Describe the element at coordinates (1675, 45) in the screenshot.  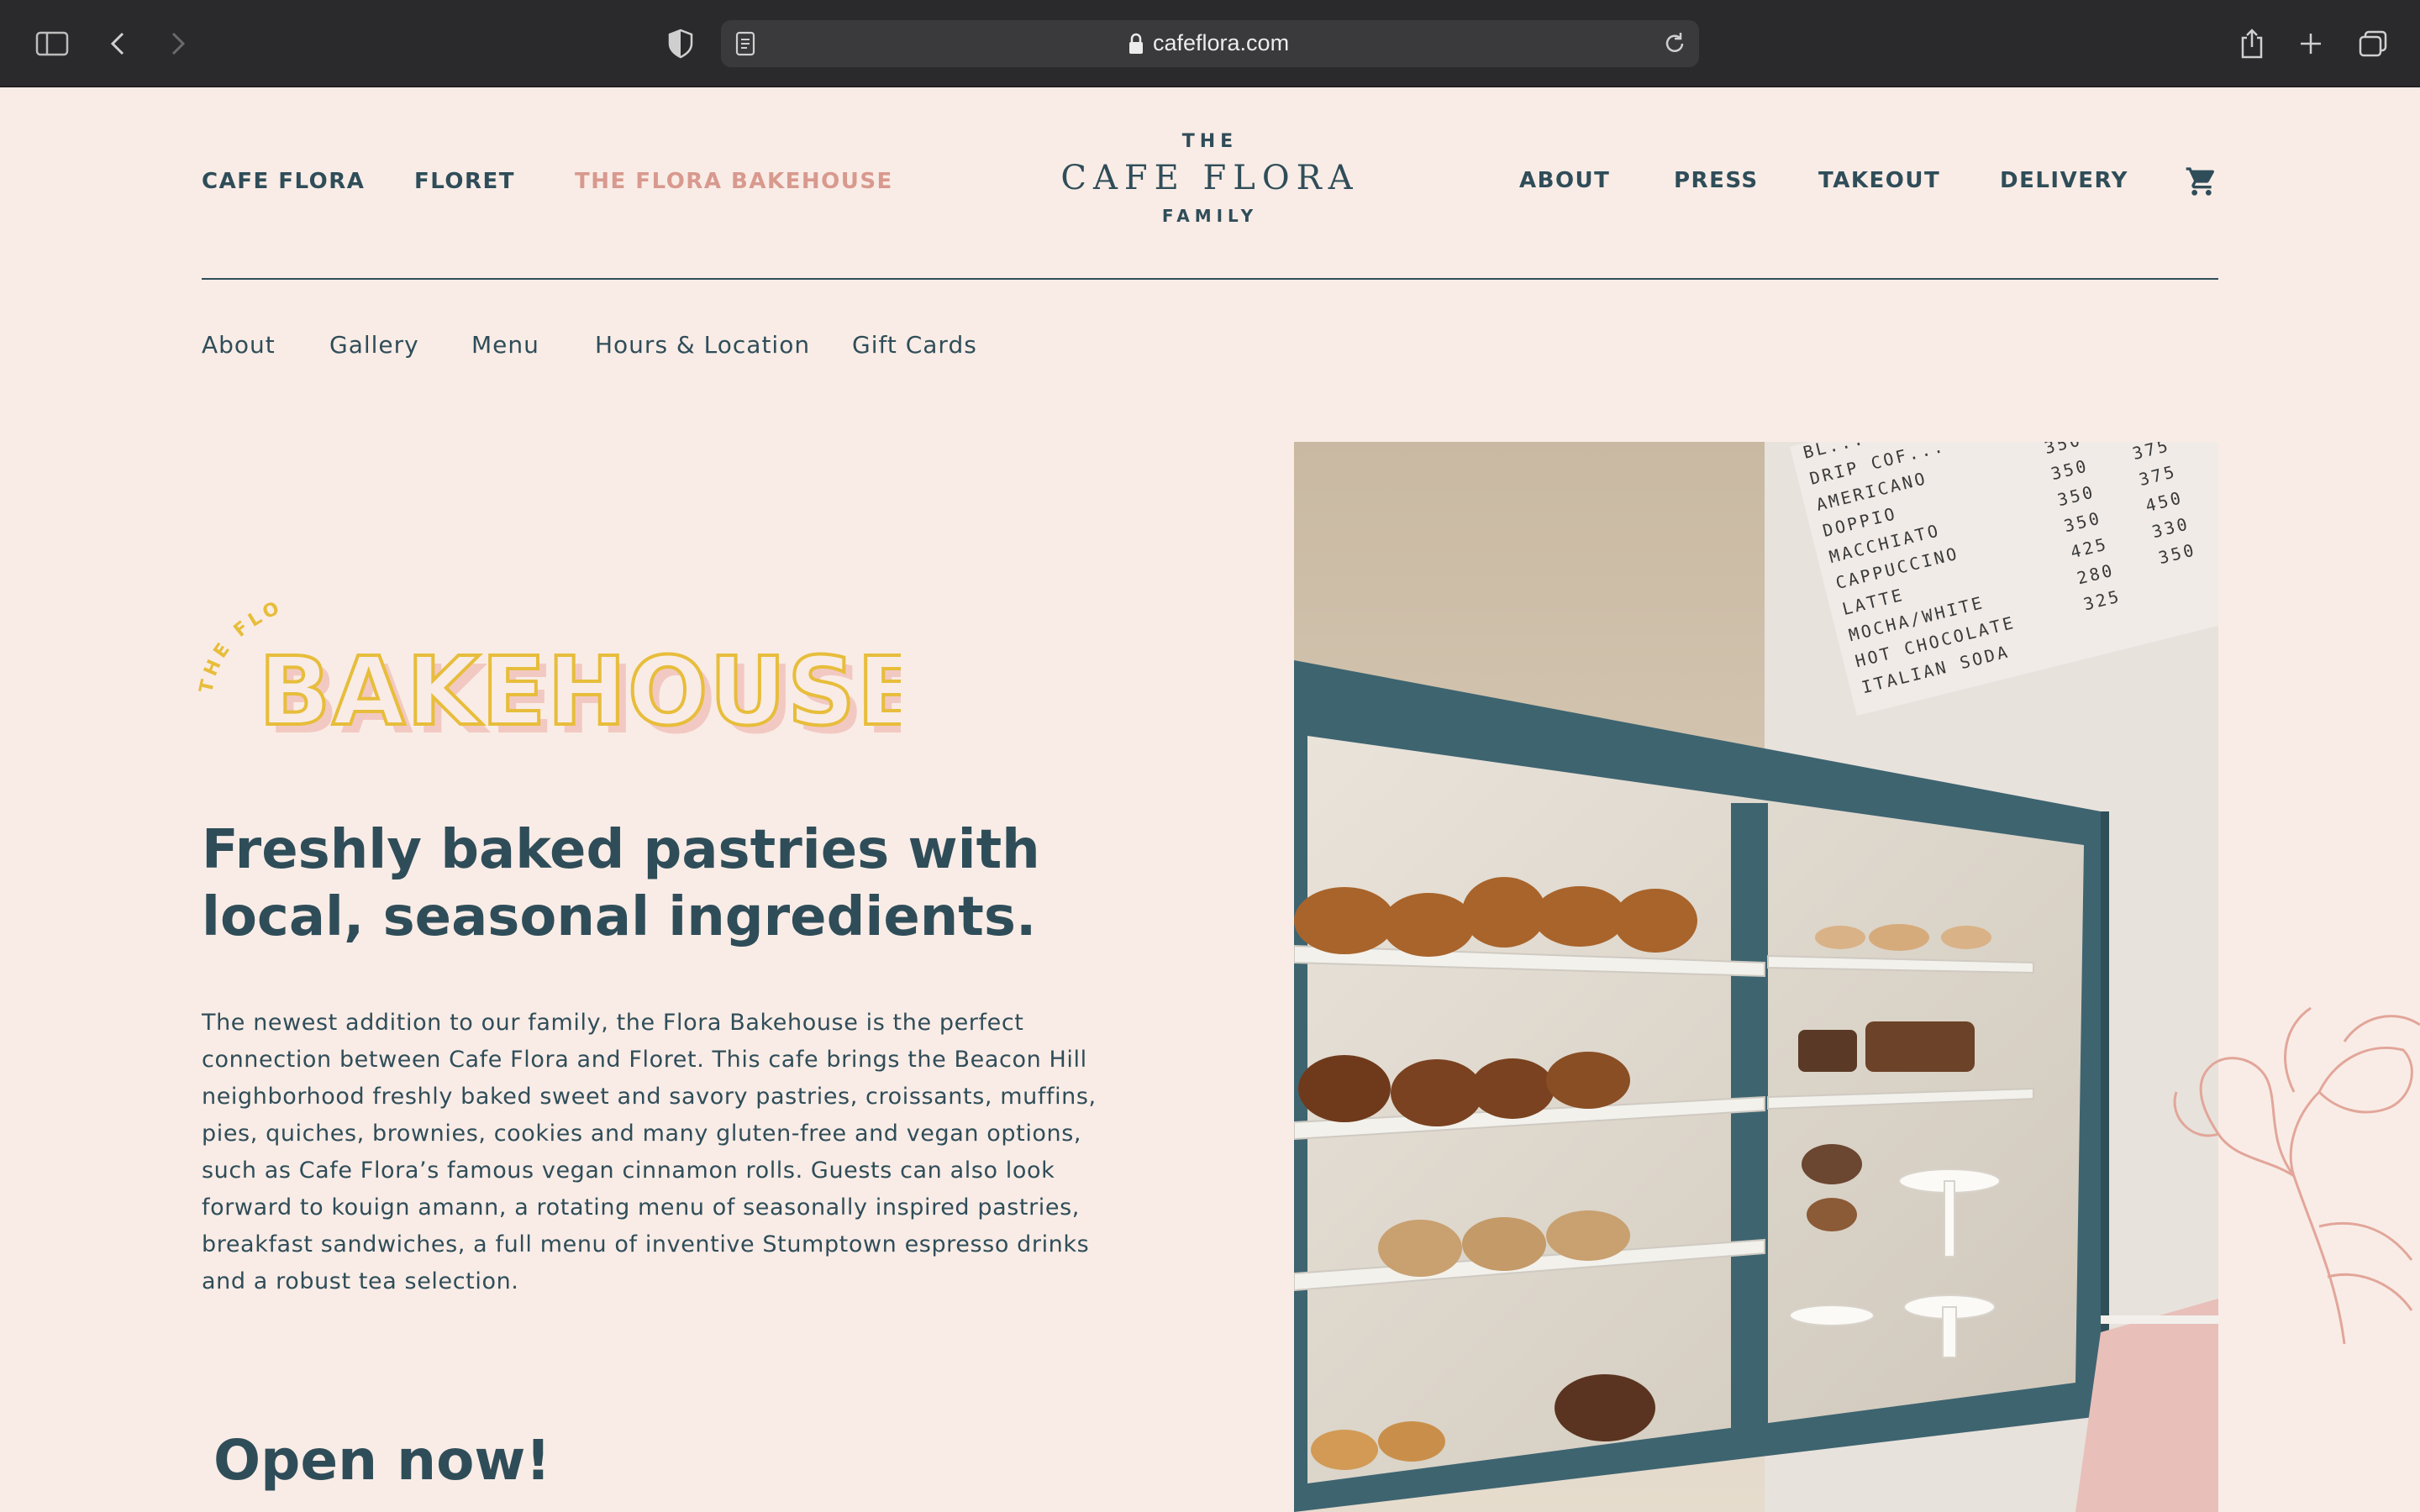
I see `reload-icon` at that location.